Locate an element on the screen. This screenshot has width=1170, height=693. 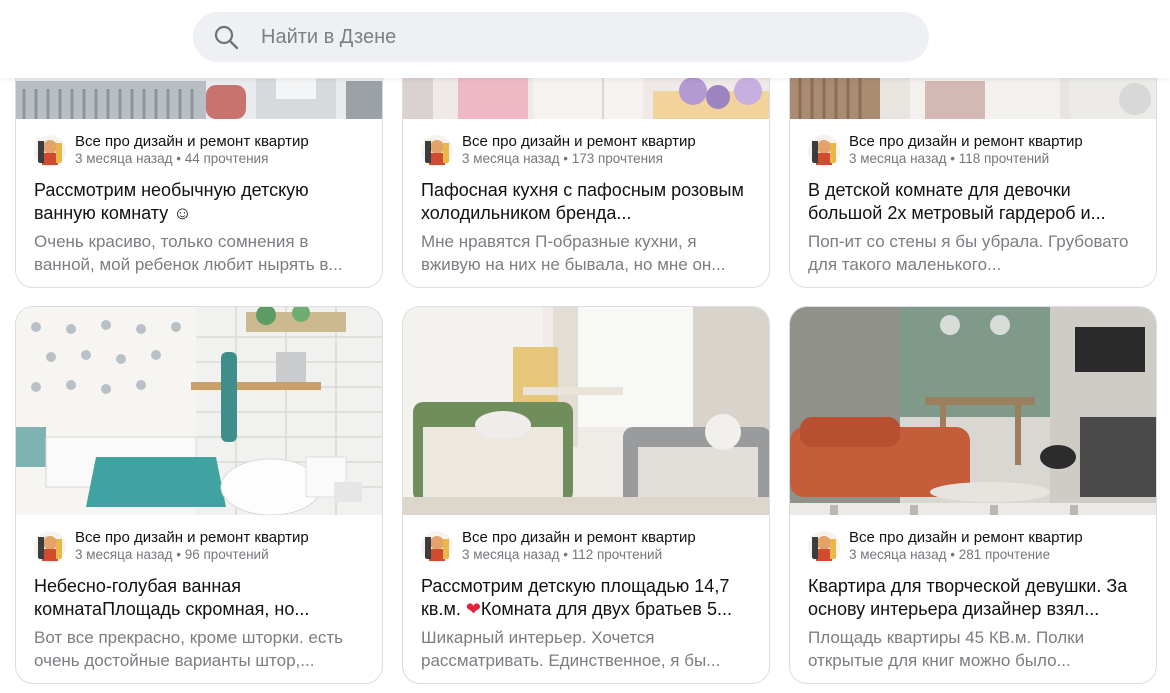
top-bar is located at coordinates (585, 39).